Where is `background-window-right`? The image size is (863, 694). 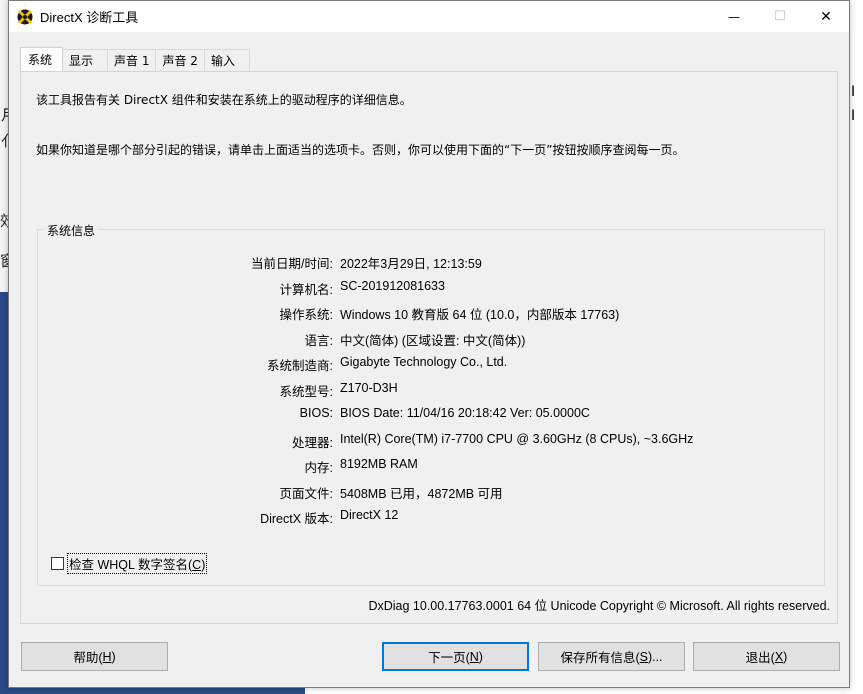
background-window-right is located at coordinates (856, 364).